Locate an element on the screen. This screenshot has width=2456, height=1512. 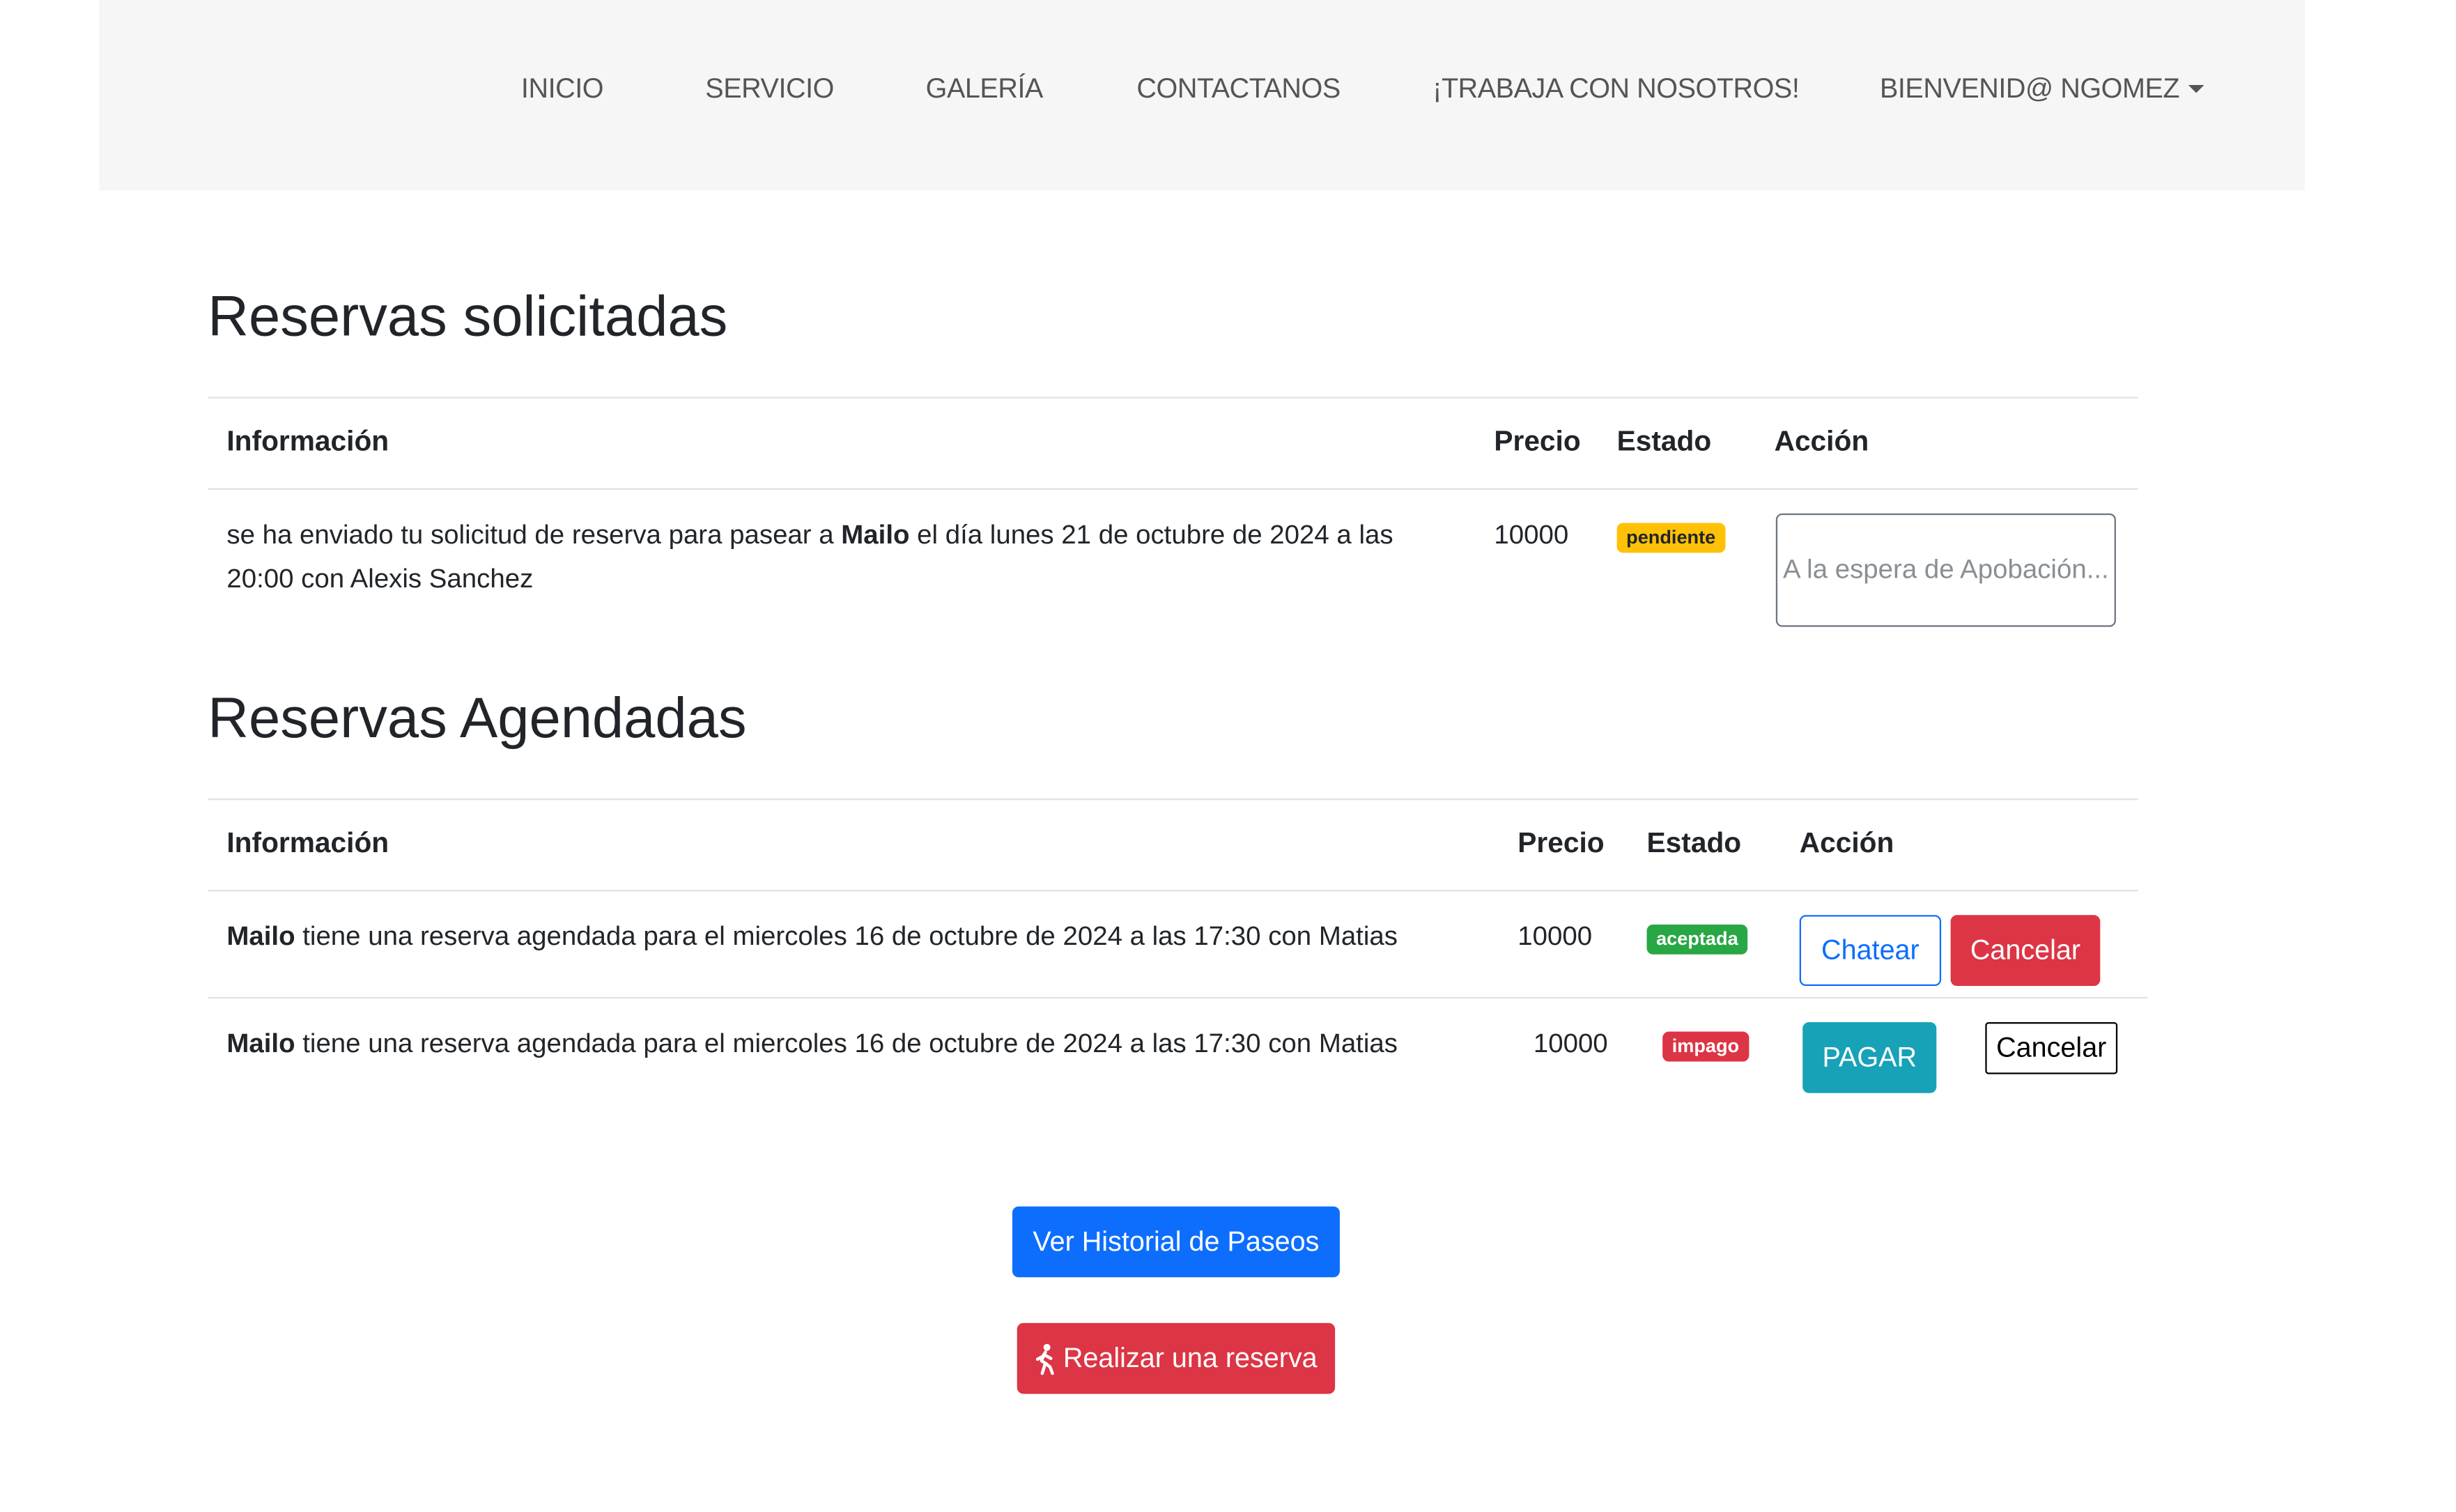
nav-galeria: GALERÍA is located at coordinates (985, 88).